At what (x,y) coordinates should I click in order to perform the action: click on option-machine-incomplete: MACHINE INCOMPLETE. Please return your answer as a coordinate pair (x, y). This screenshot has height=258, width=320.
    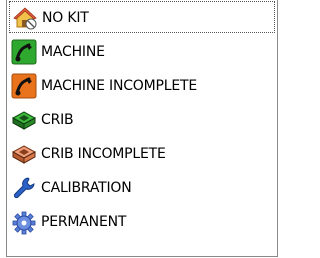
    Looking at the image, I should click on (142, 86).